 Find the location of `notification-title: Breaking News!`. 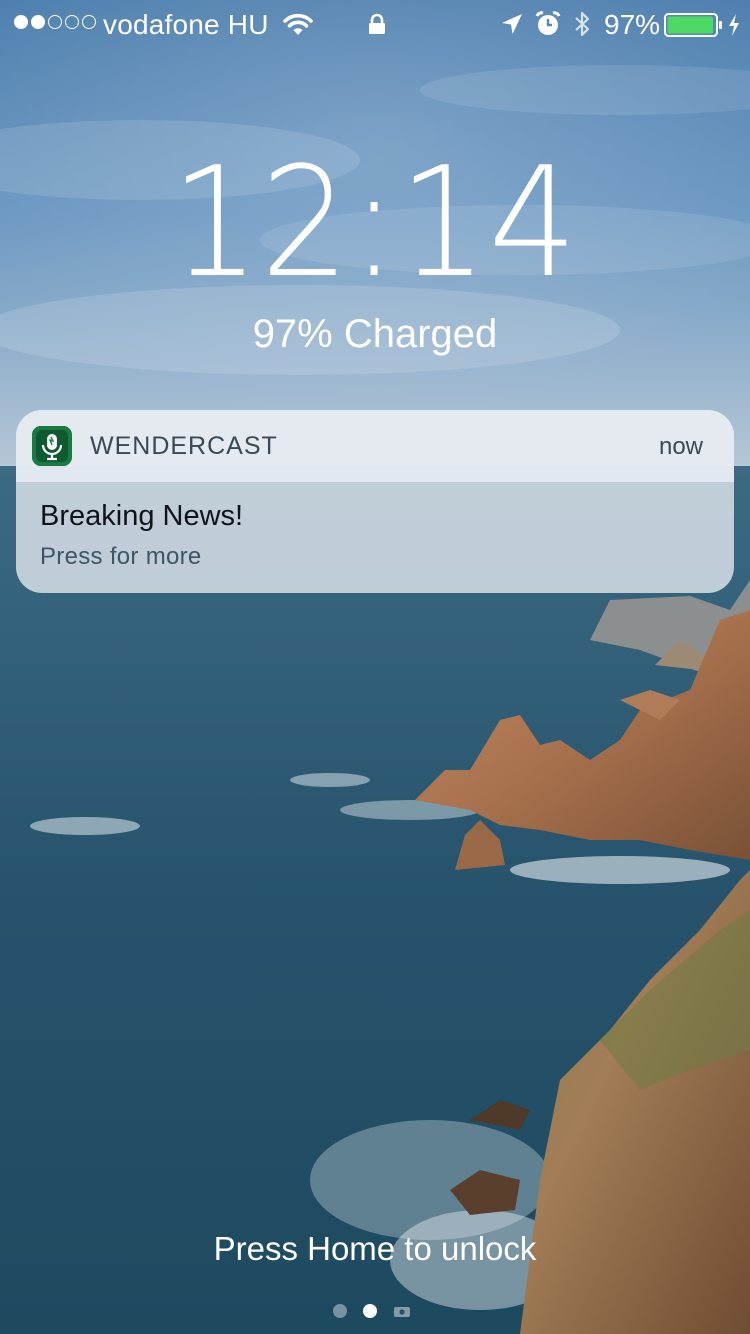

notification-title: Breaking News! is located at coordinates (142, 516).